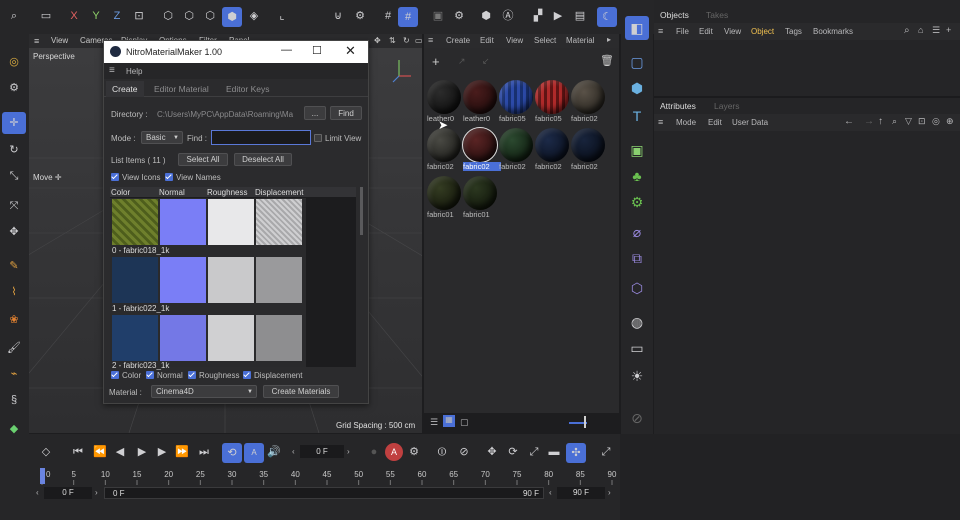 This screenshot has width=960, height=520. Describe the element at coordinates (459, 16) in the screenshot. I see `render-settings-icon: ⚙` at that location.